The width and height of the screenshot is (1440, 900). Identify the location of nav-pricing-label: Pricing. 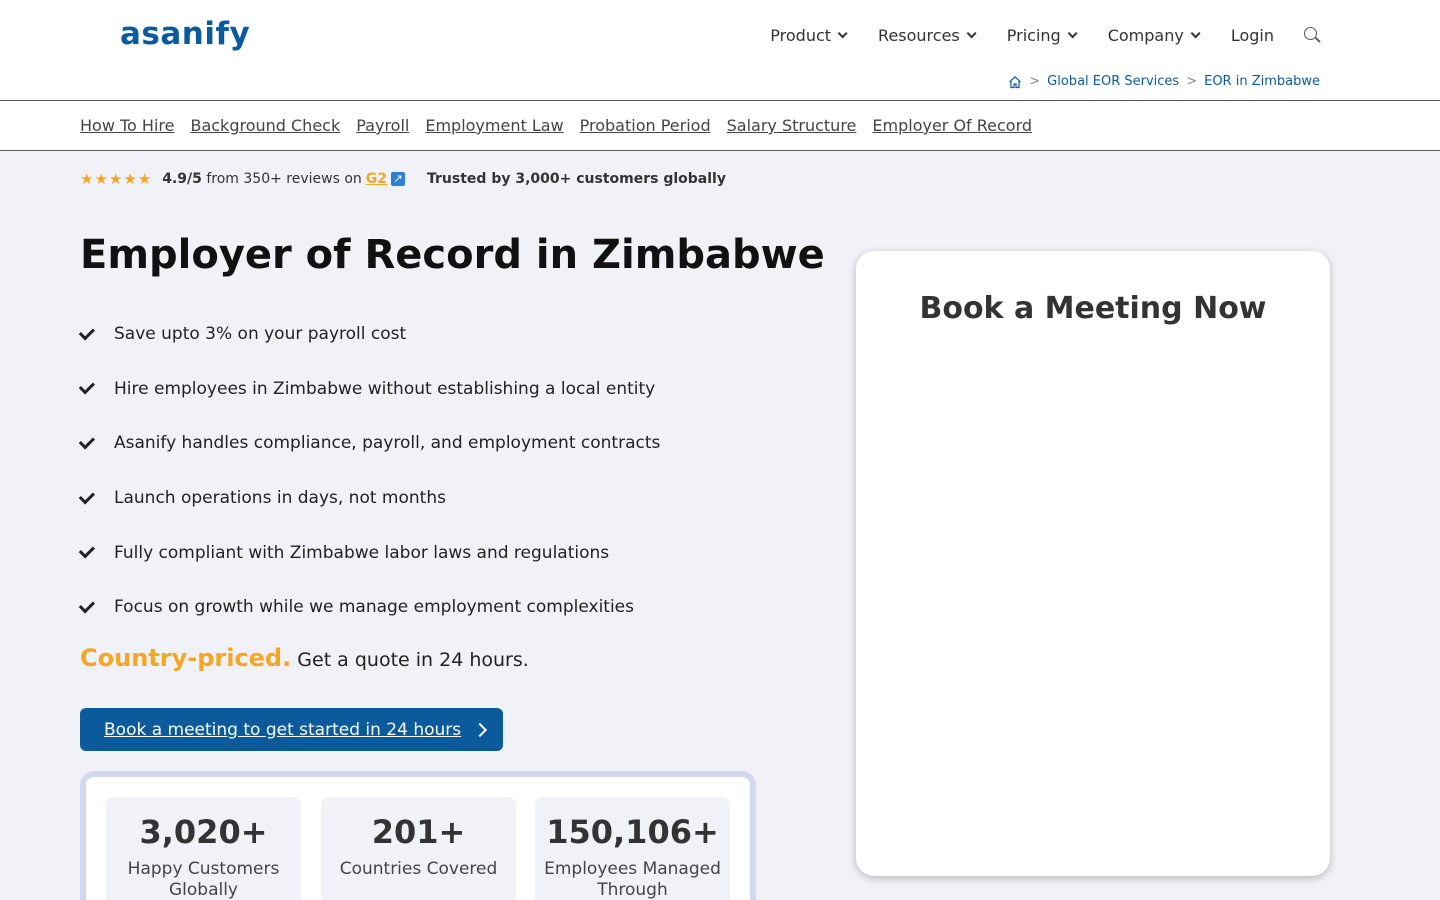
(1033, 35).